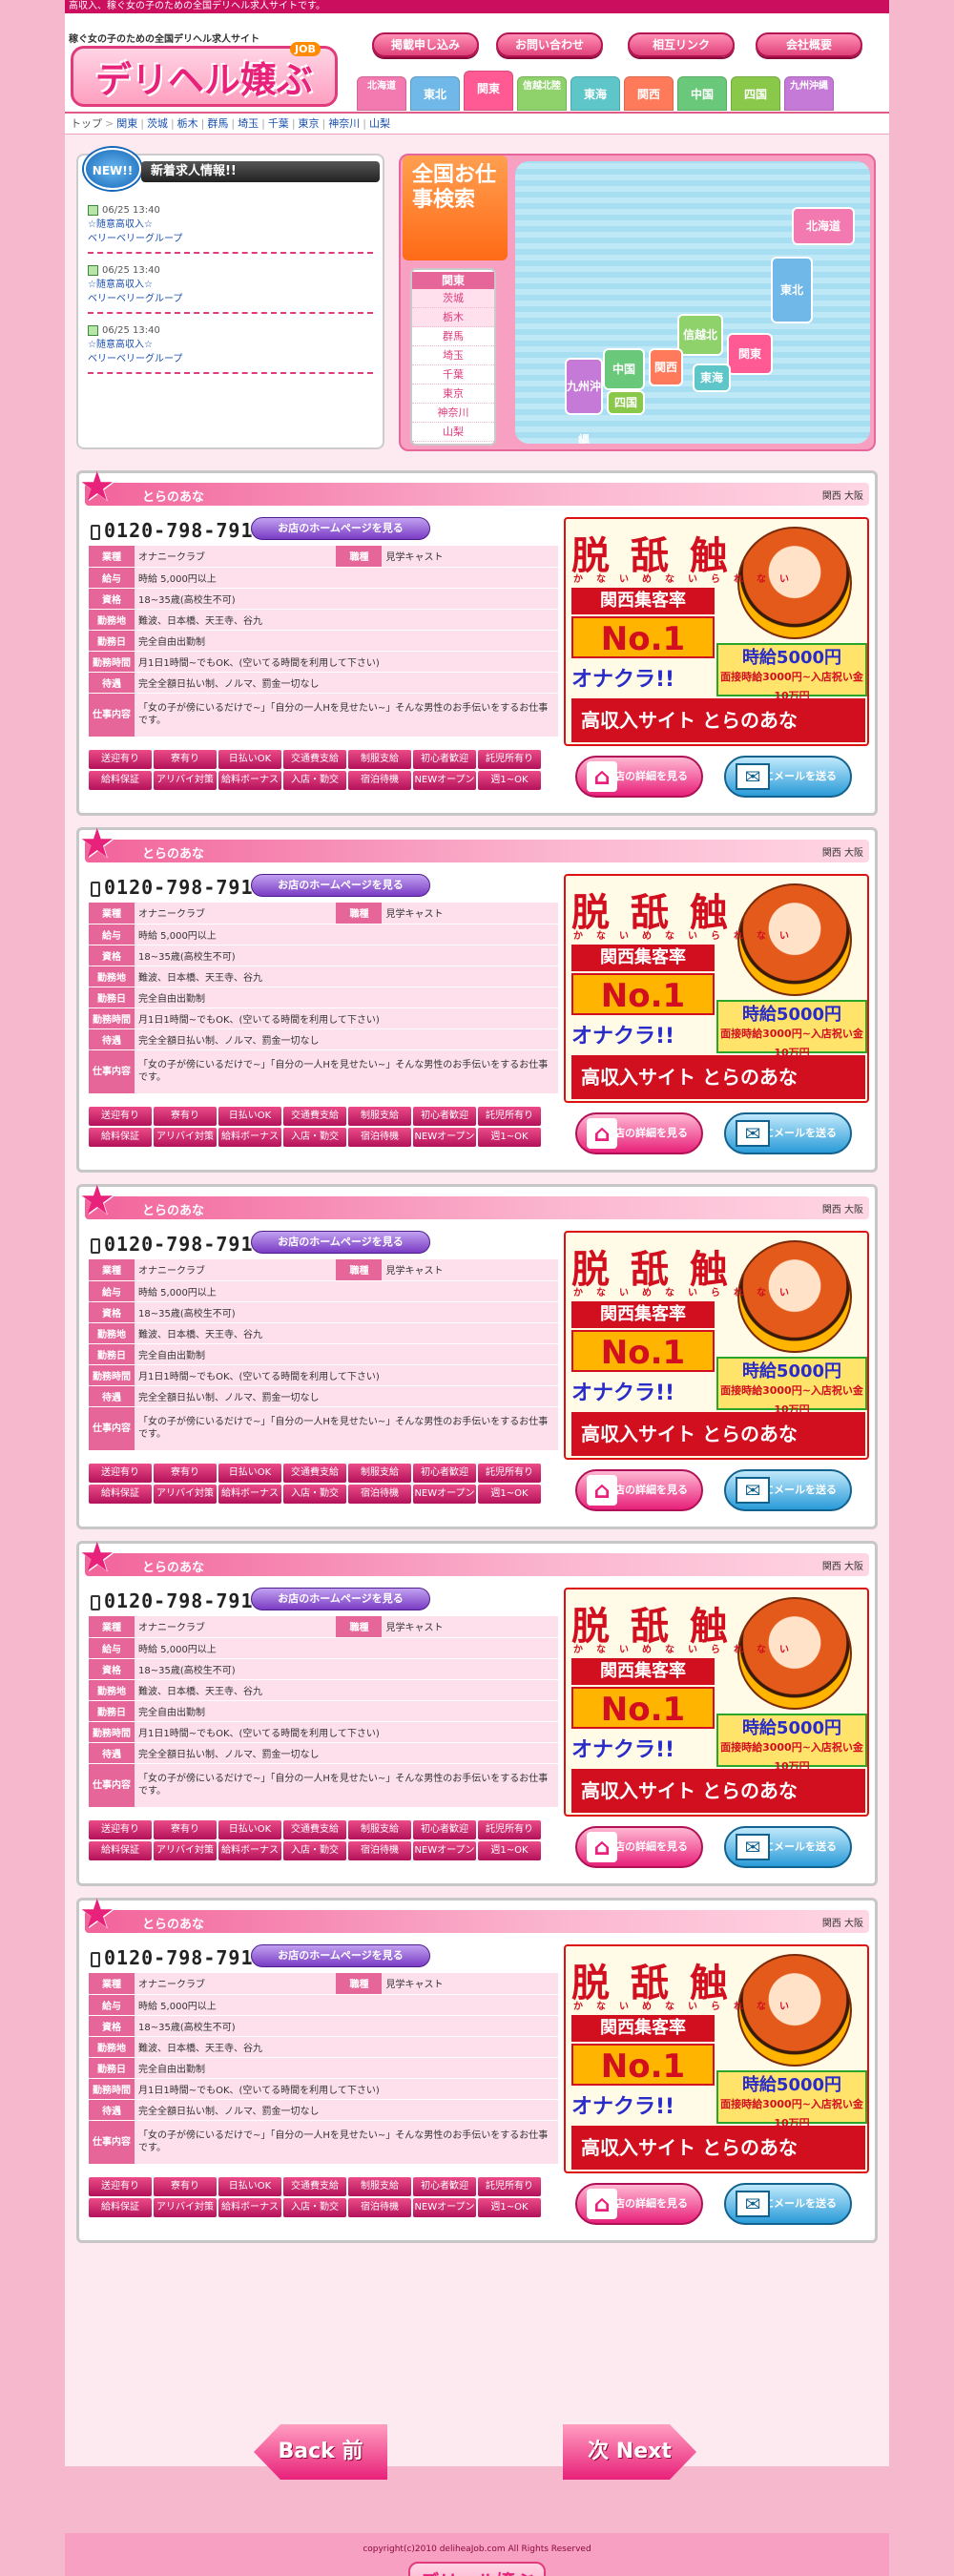 This screenshot has height=2576, width=954. Describe the element at coordinates (702, 93) in the screenshot. I see `tab-region: 中国` at that location.